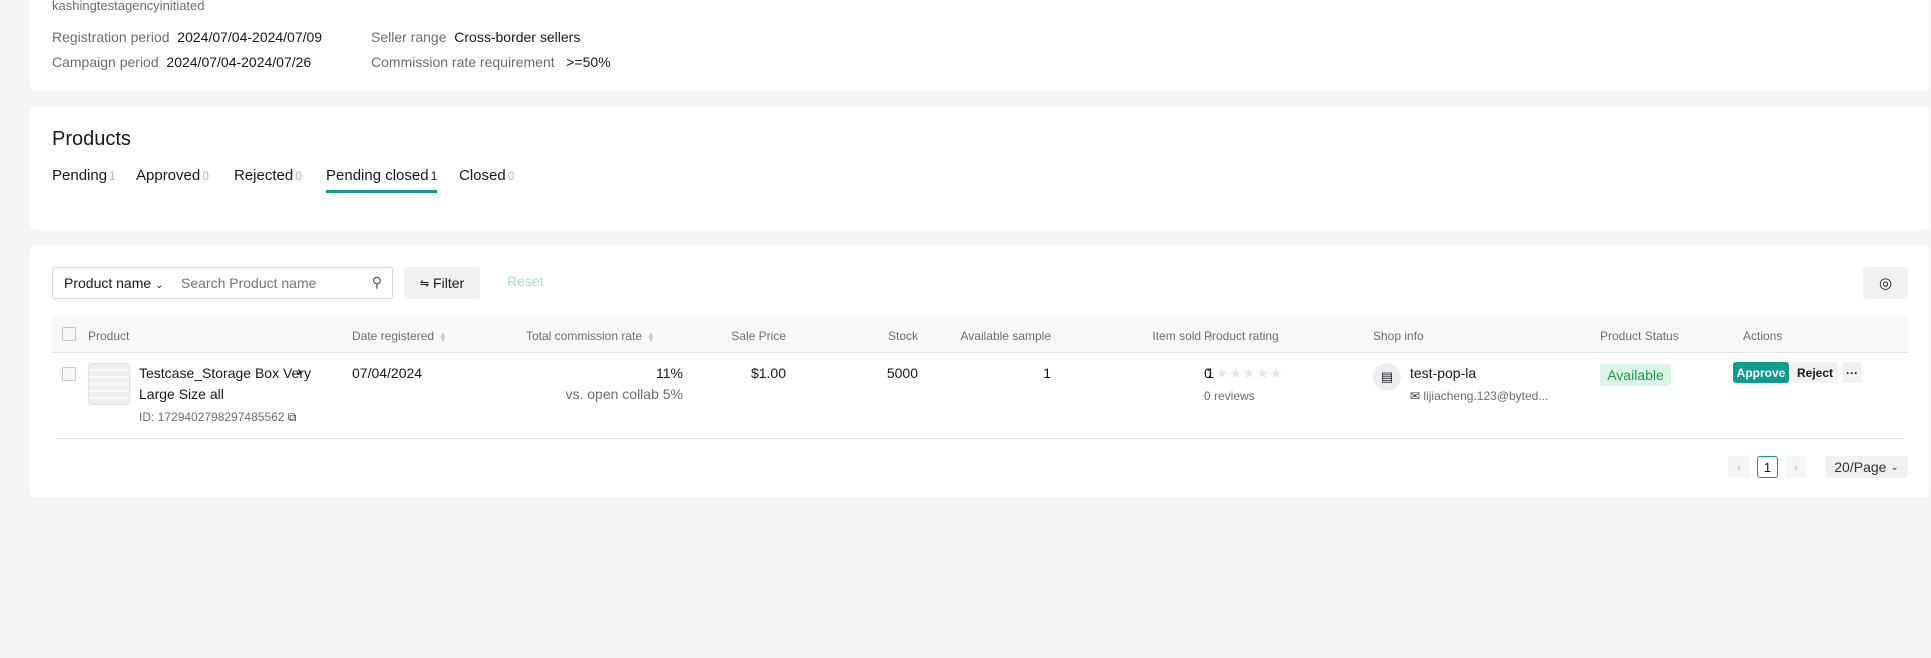 This screenshot has width=1931, height=658. I want to click on more-icon: ···, so click(1852, 372).